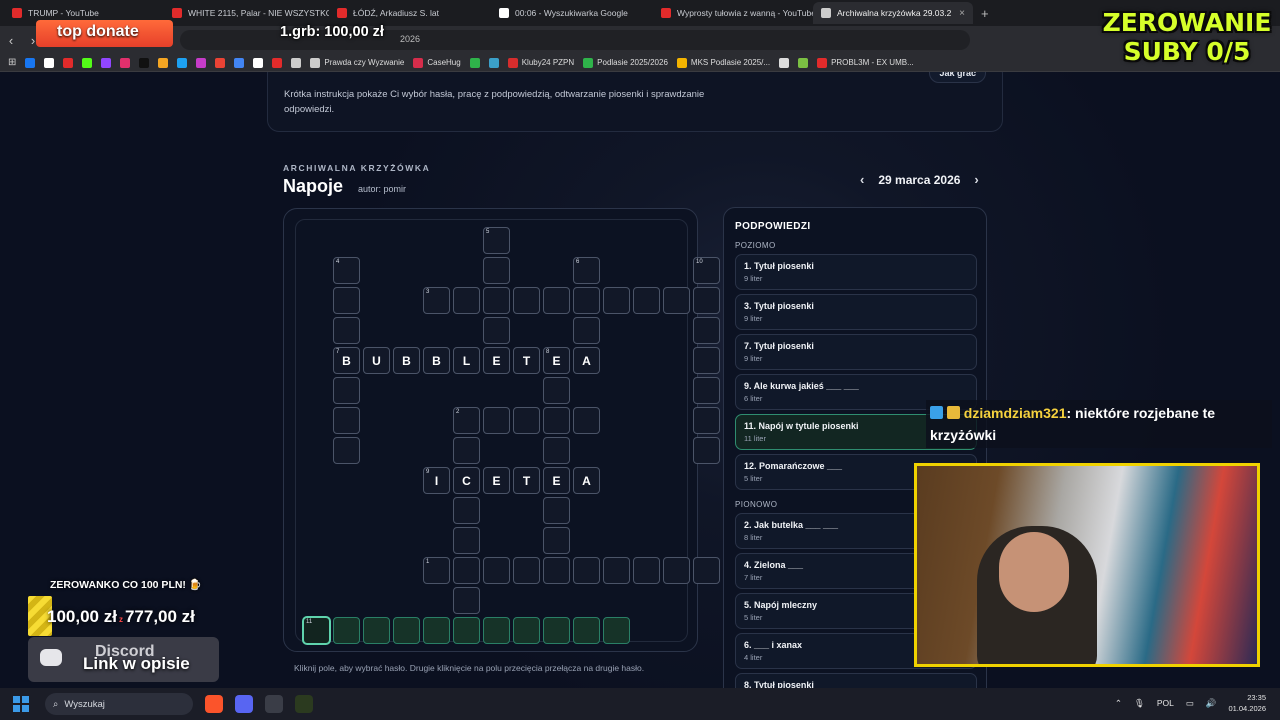  What do you see at coordinates (540, 62) in the screenshot?
I see `bookmark-item: Kluby24 PZPN` at bounding box center [540, 62].